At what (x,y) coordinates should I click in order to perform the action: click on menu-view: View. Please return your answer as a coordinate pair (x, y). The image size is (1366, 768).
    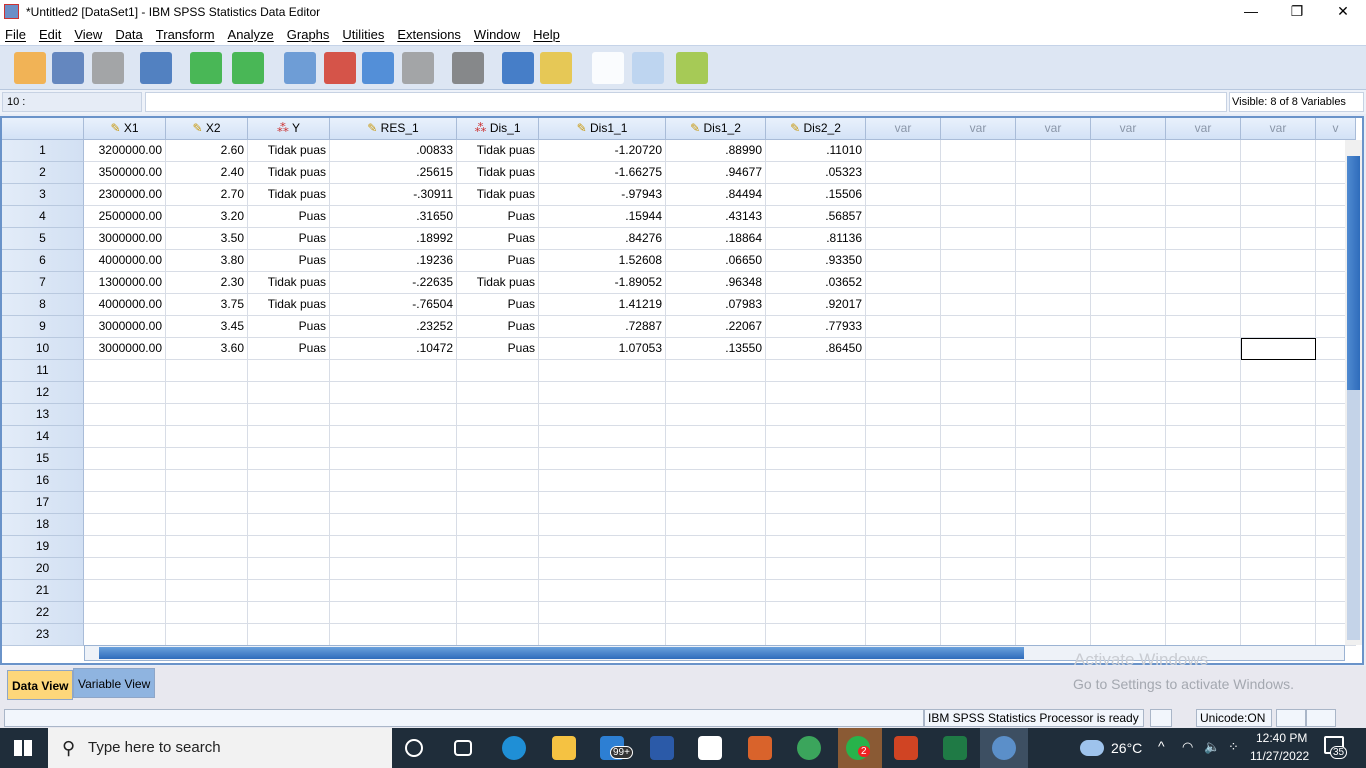
    Looking at the image, I should click on (89, 34).